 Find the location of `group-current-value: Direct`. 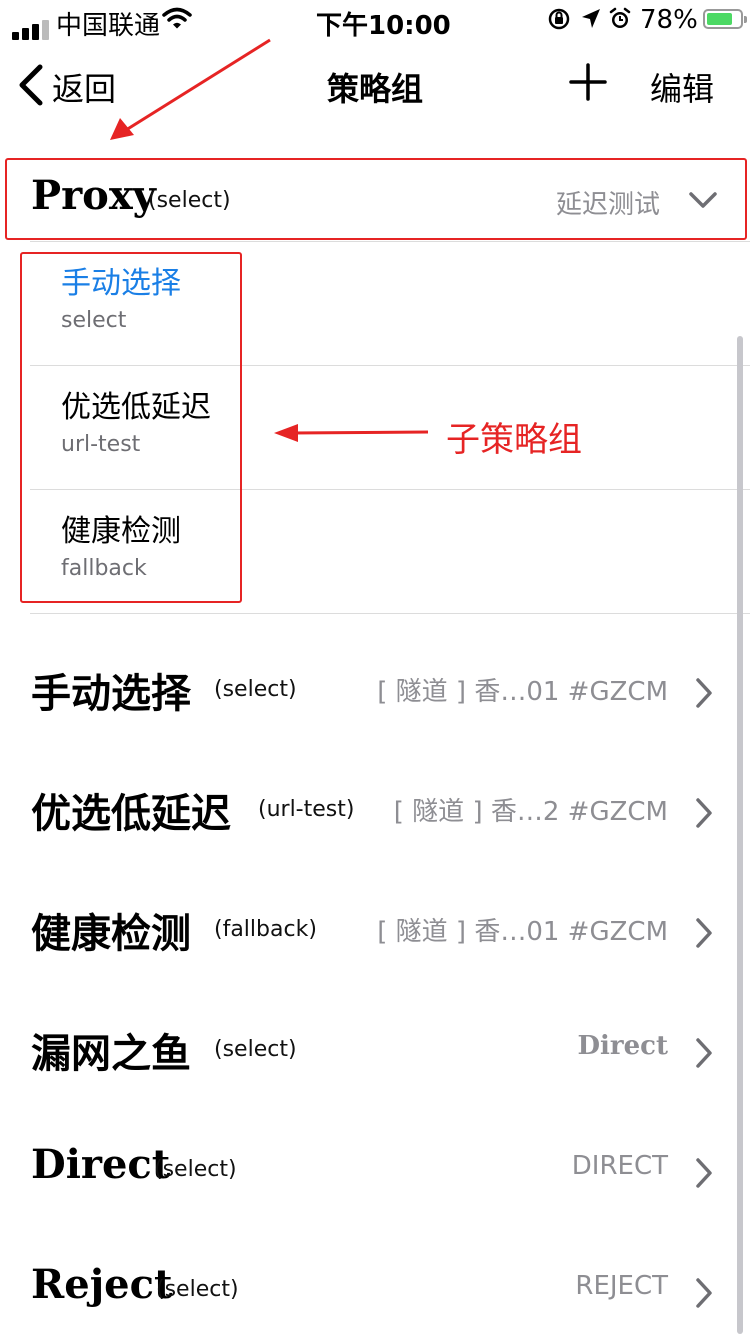

group-current-value: Direct is located at coordinates (622, 1046).